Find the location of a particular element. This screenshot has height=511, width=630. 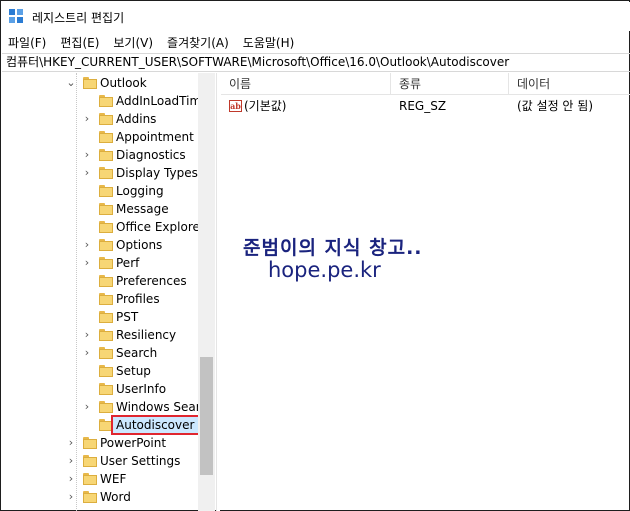

tree-item-label: User Settings is located at coordinates (140, 461).